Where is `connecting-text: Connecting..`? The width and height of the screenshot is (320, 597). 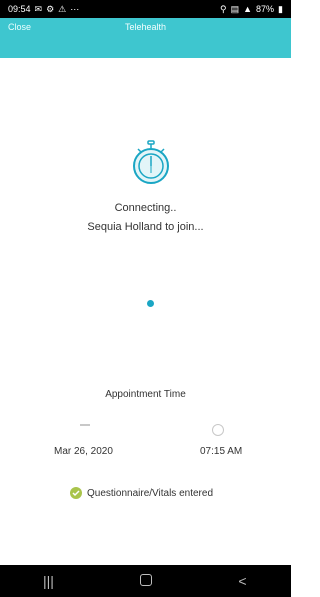
connecting-text: Connecting.. is located at coordinates (145, 208).